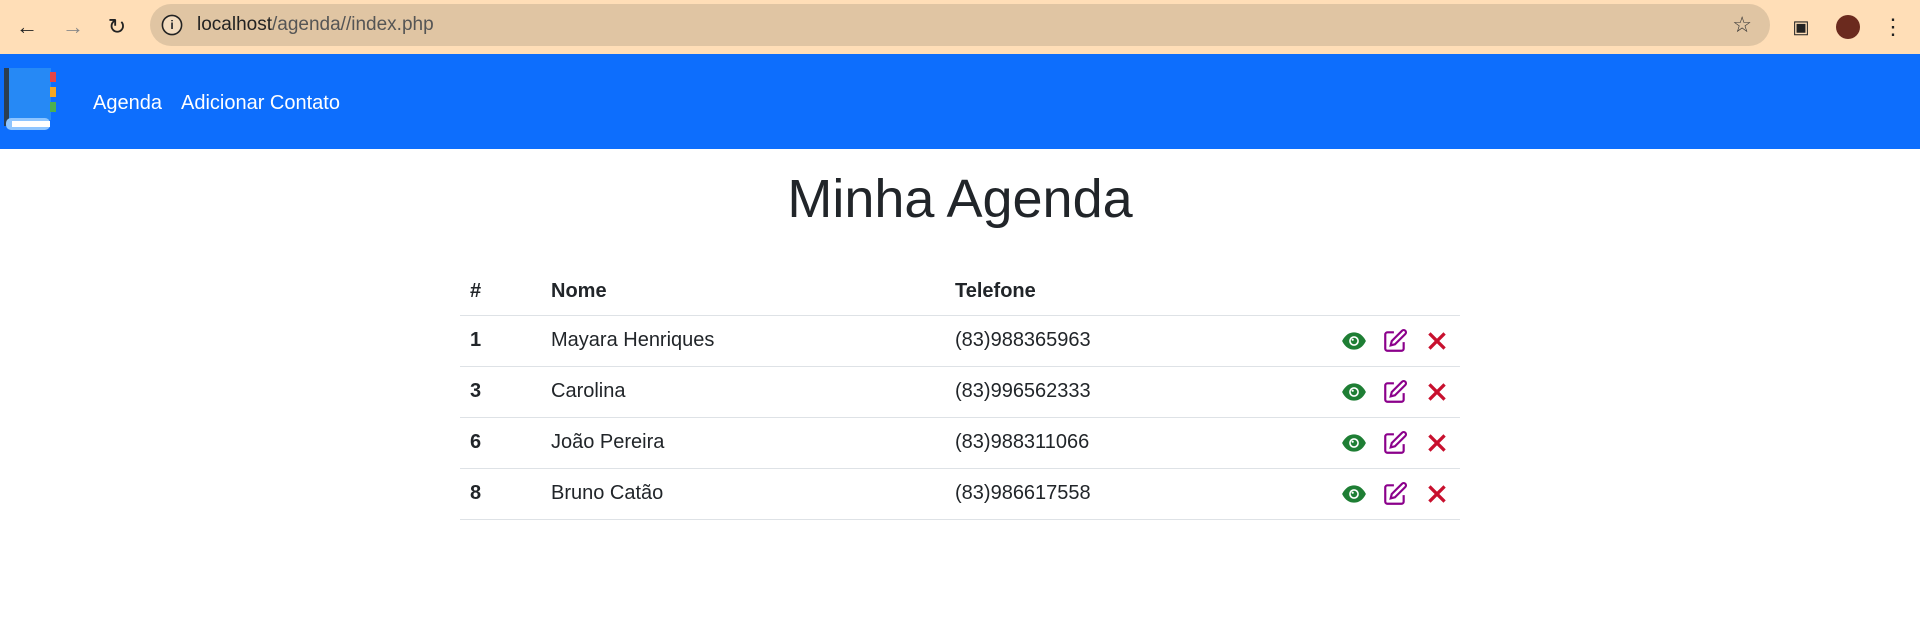 The image size is (1920, 617). What do you see at coordinates (500, 292) in the screenshot?
I see `header-id: #` at bounding box center [500, 292].